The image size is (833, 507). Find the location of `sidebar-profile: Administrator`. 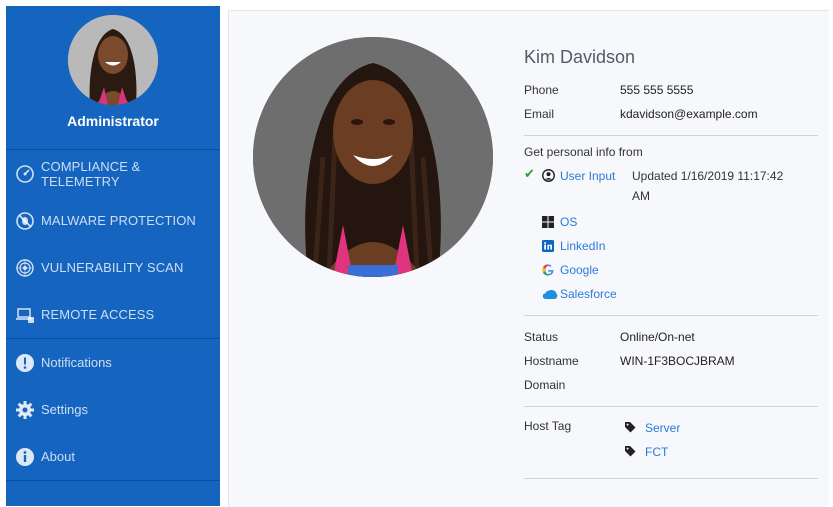

sidebar-profile: Administrator is located at coordinates (113, 78).